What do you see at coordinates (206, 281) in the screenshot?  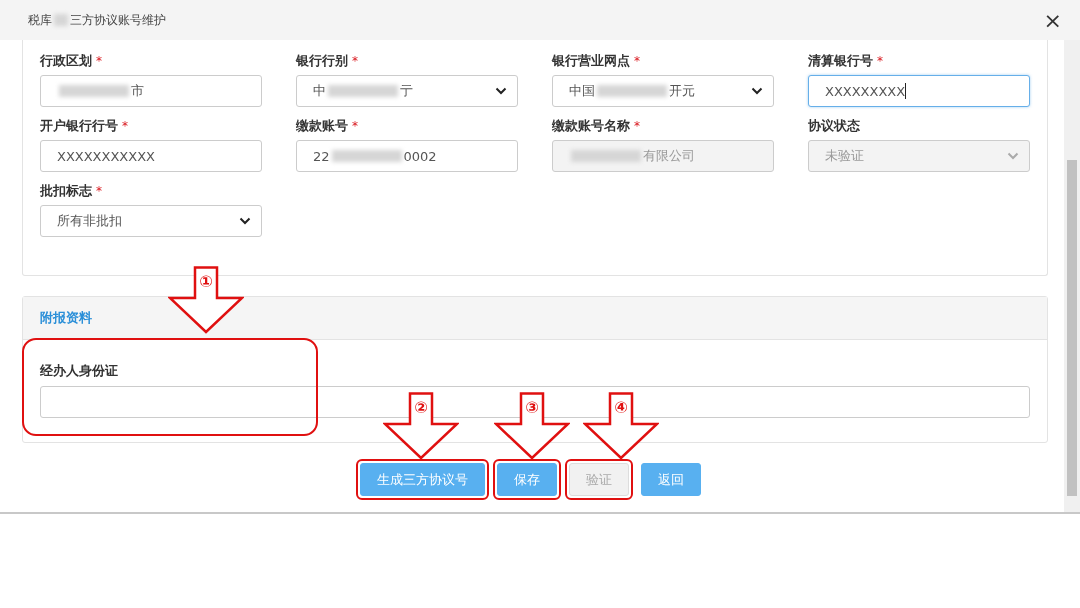 I see `step-number: ①` at bounding box center [206, 281].